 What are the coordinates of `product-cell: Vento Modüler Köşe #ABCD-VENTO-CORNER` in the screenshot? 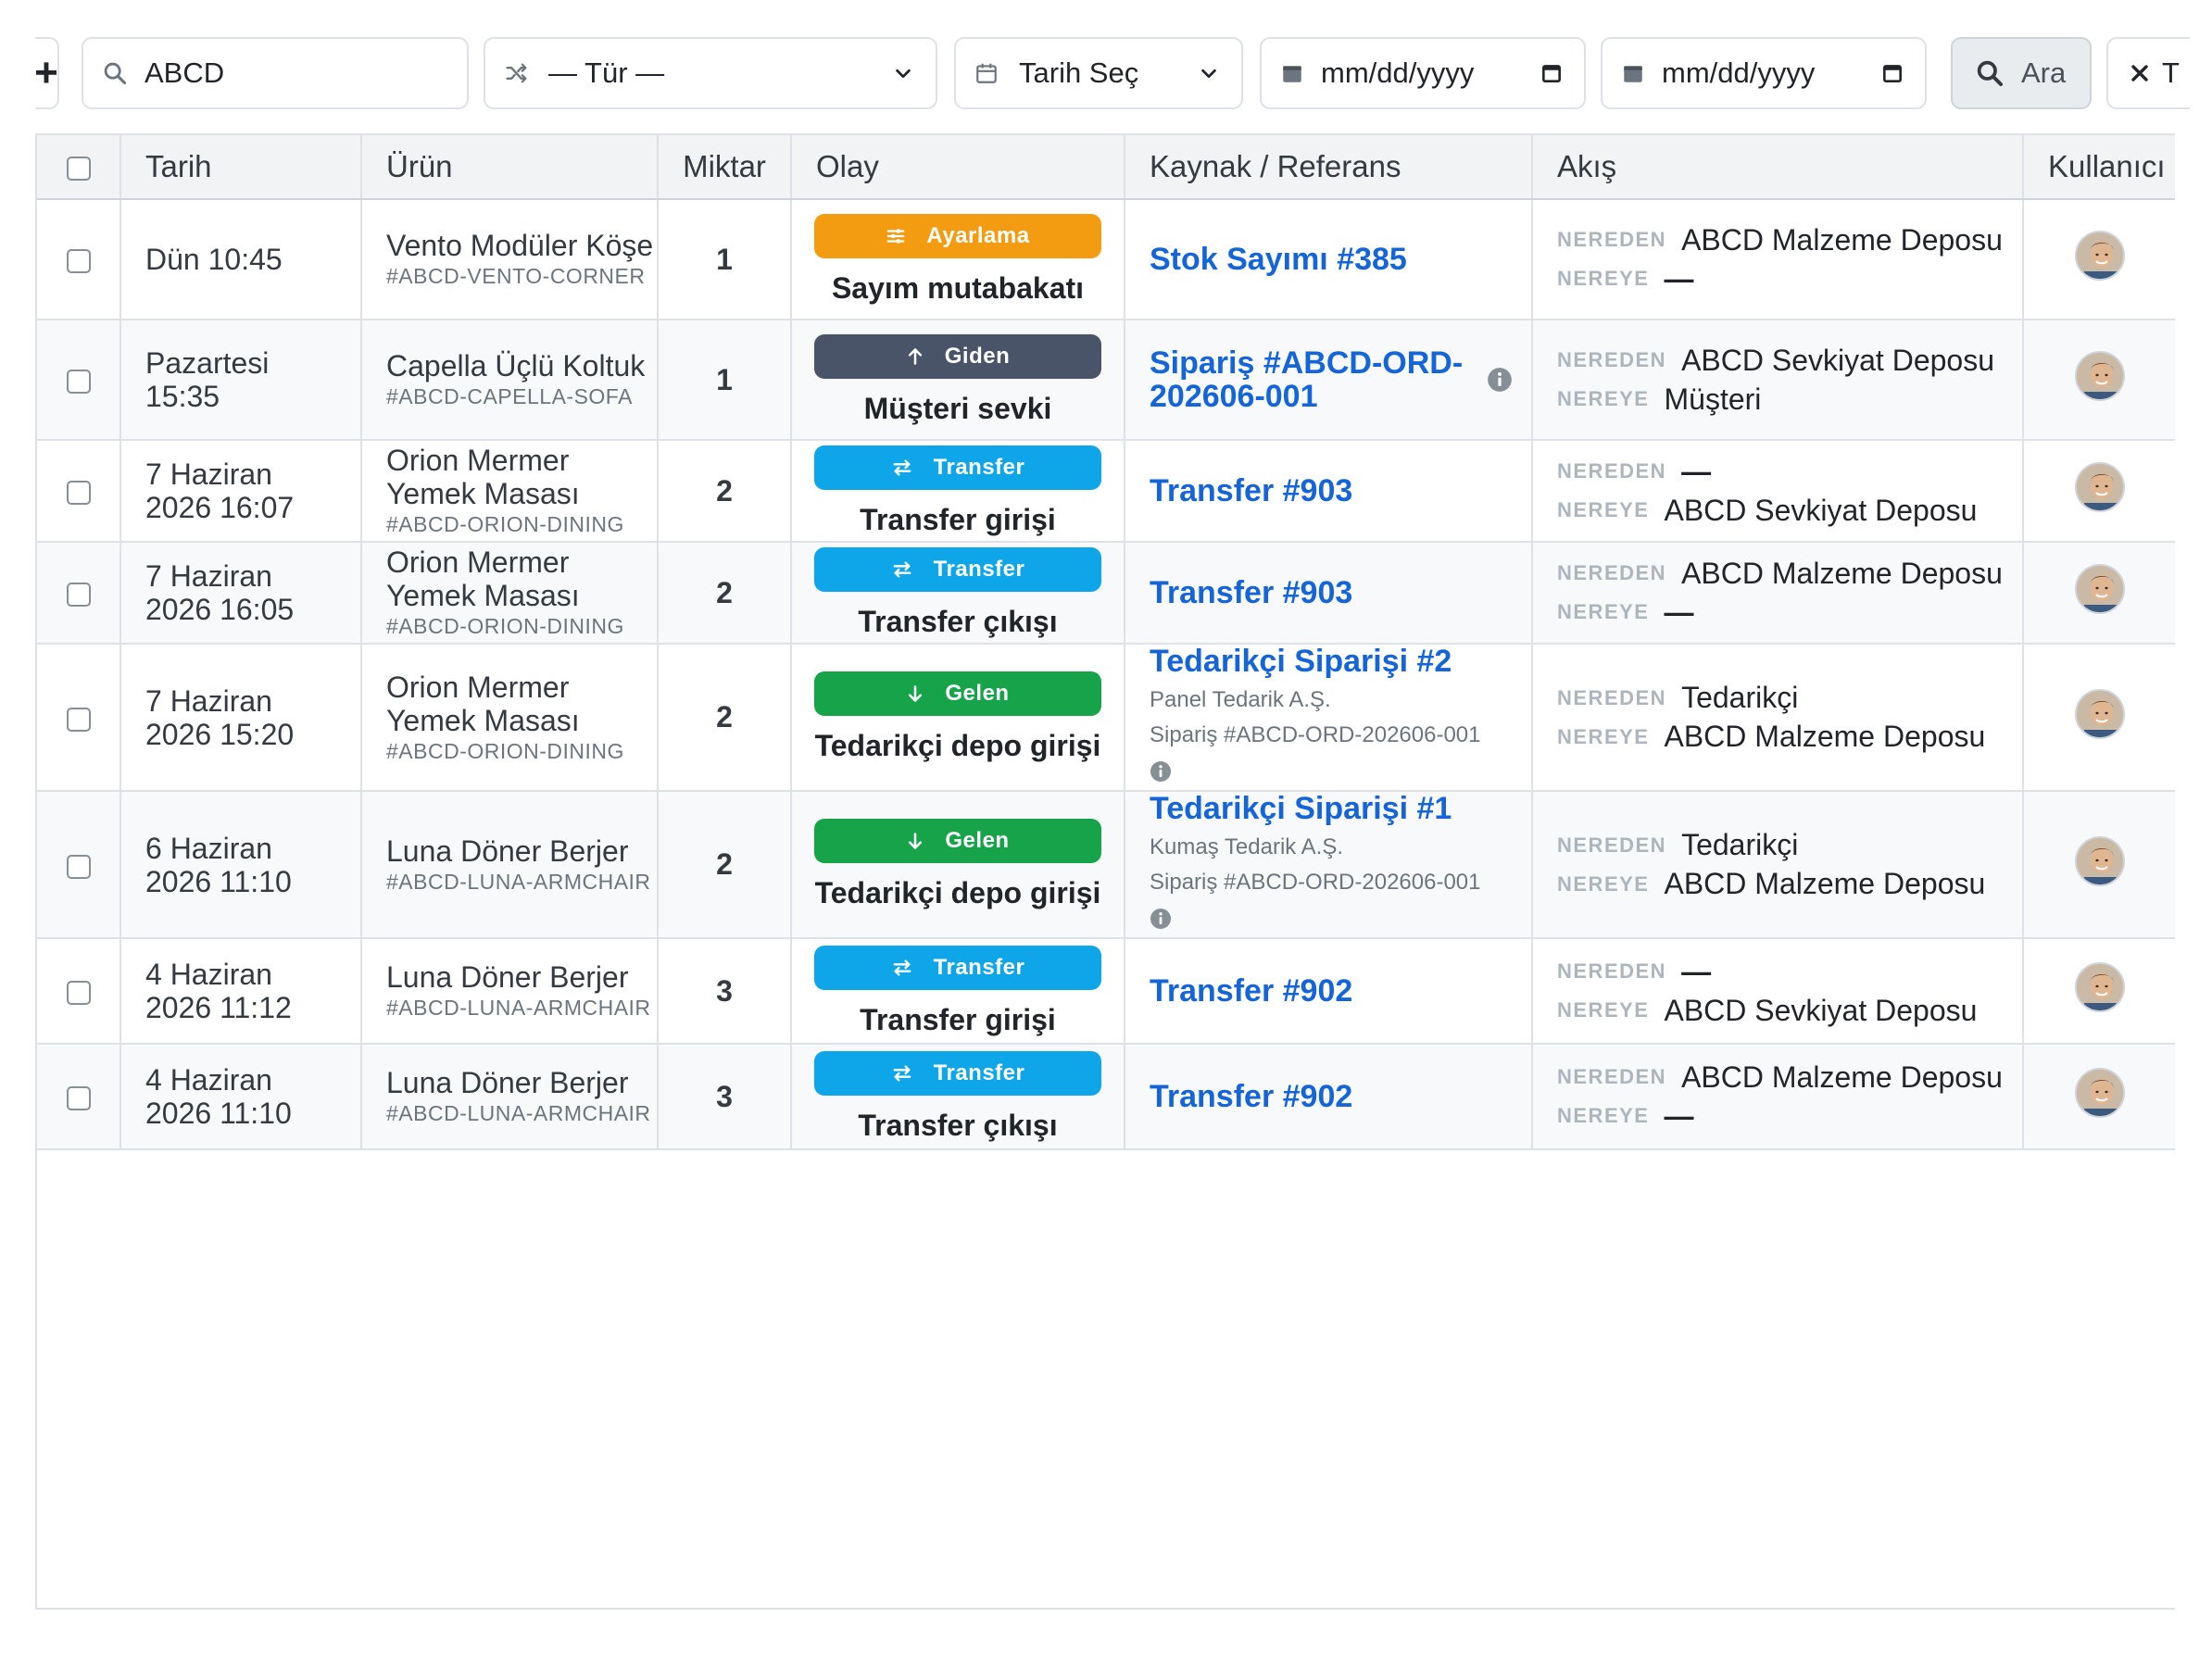 It's located at (510, 259).